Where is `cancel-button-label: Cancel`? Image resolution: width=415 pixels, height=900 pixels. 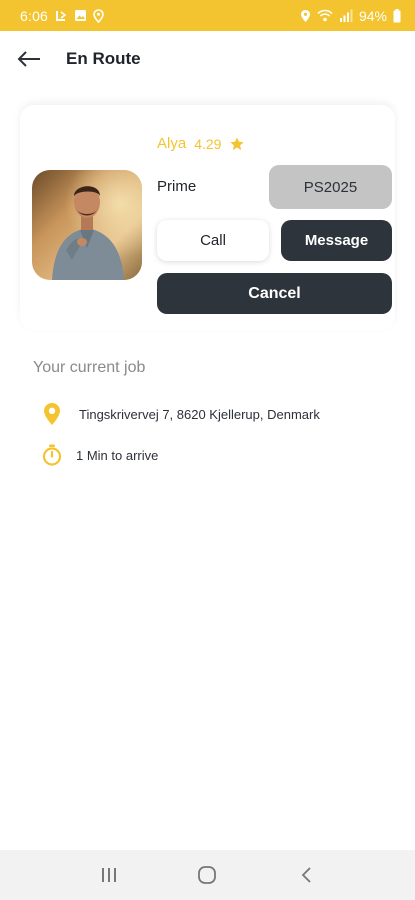 cancel-button-label: Cancel is located at coordinates (274, 293).